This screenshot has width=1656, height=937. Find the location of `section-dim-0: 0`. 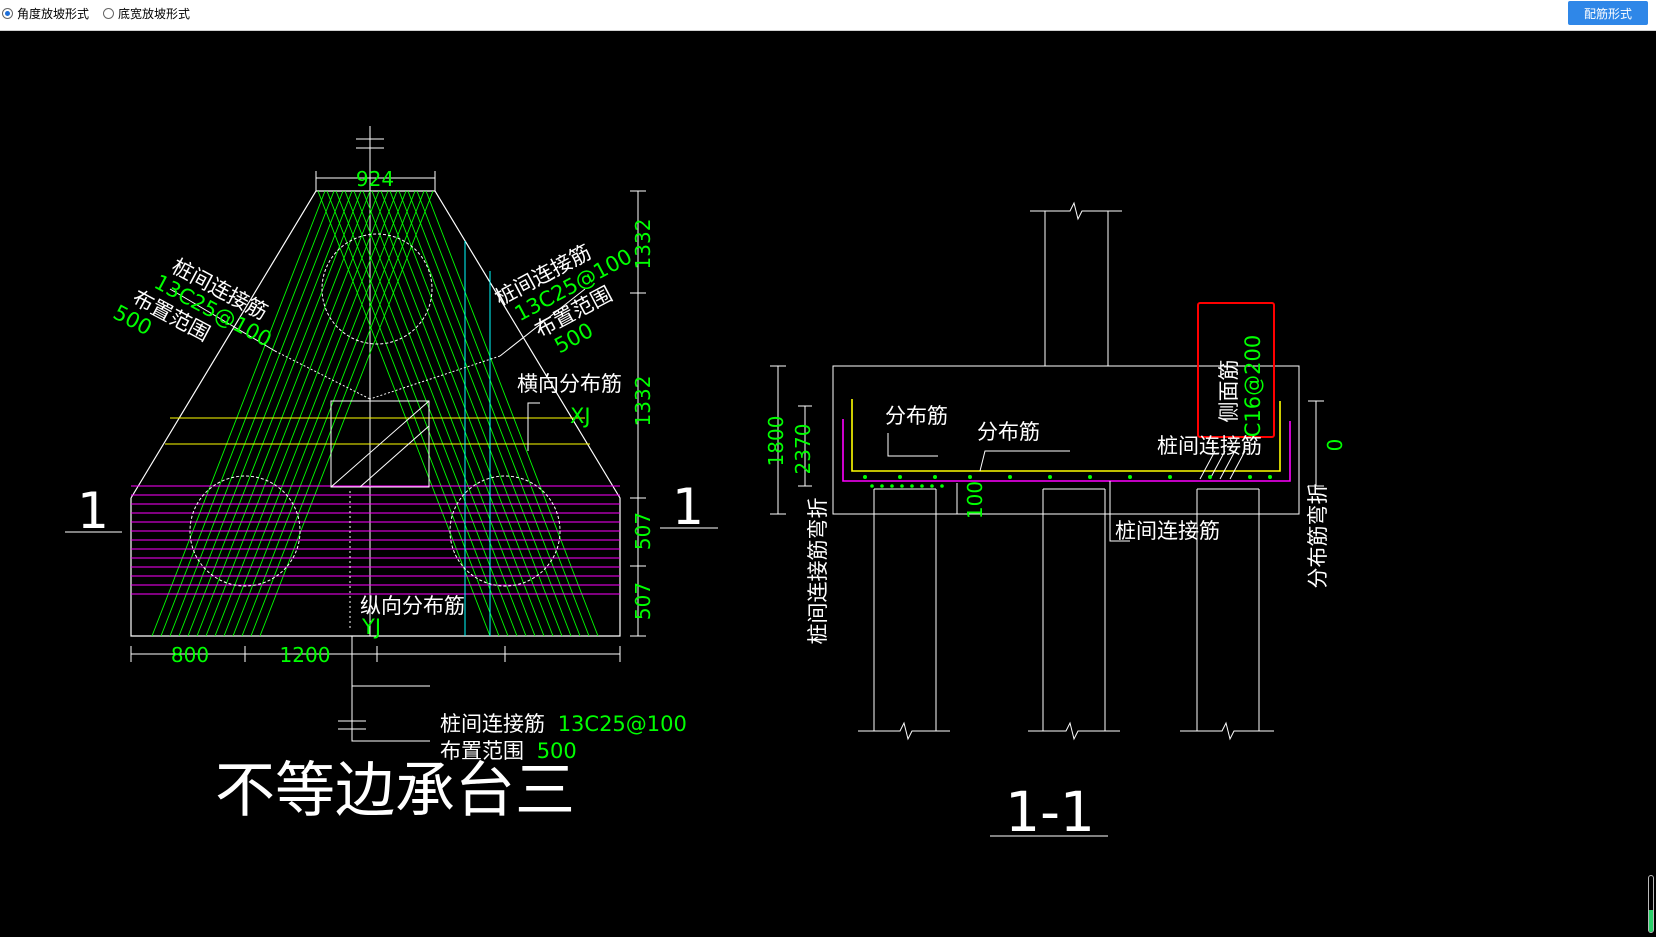

section-dim-0: 0 is located at coordinates (1335, 445).